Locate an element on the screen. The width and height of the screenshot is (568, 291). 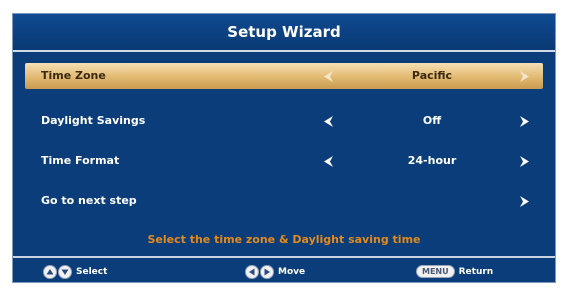
title-bar: Setup Wizard is located at coordinates (284, 33).